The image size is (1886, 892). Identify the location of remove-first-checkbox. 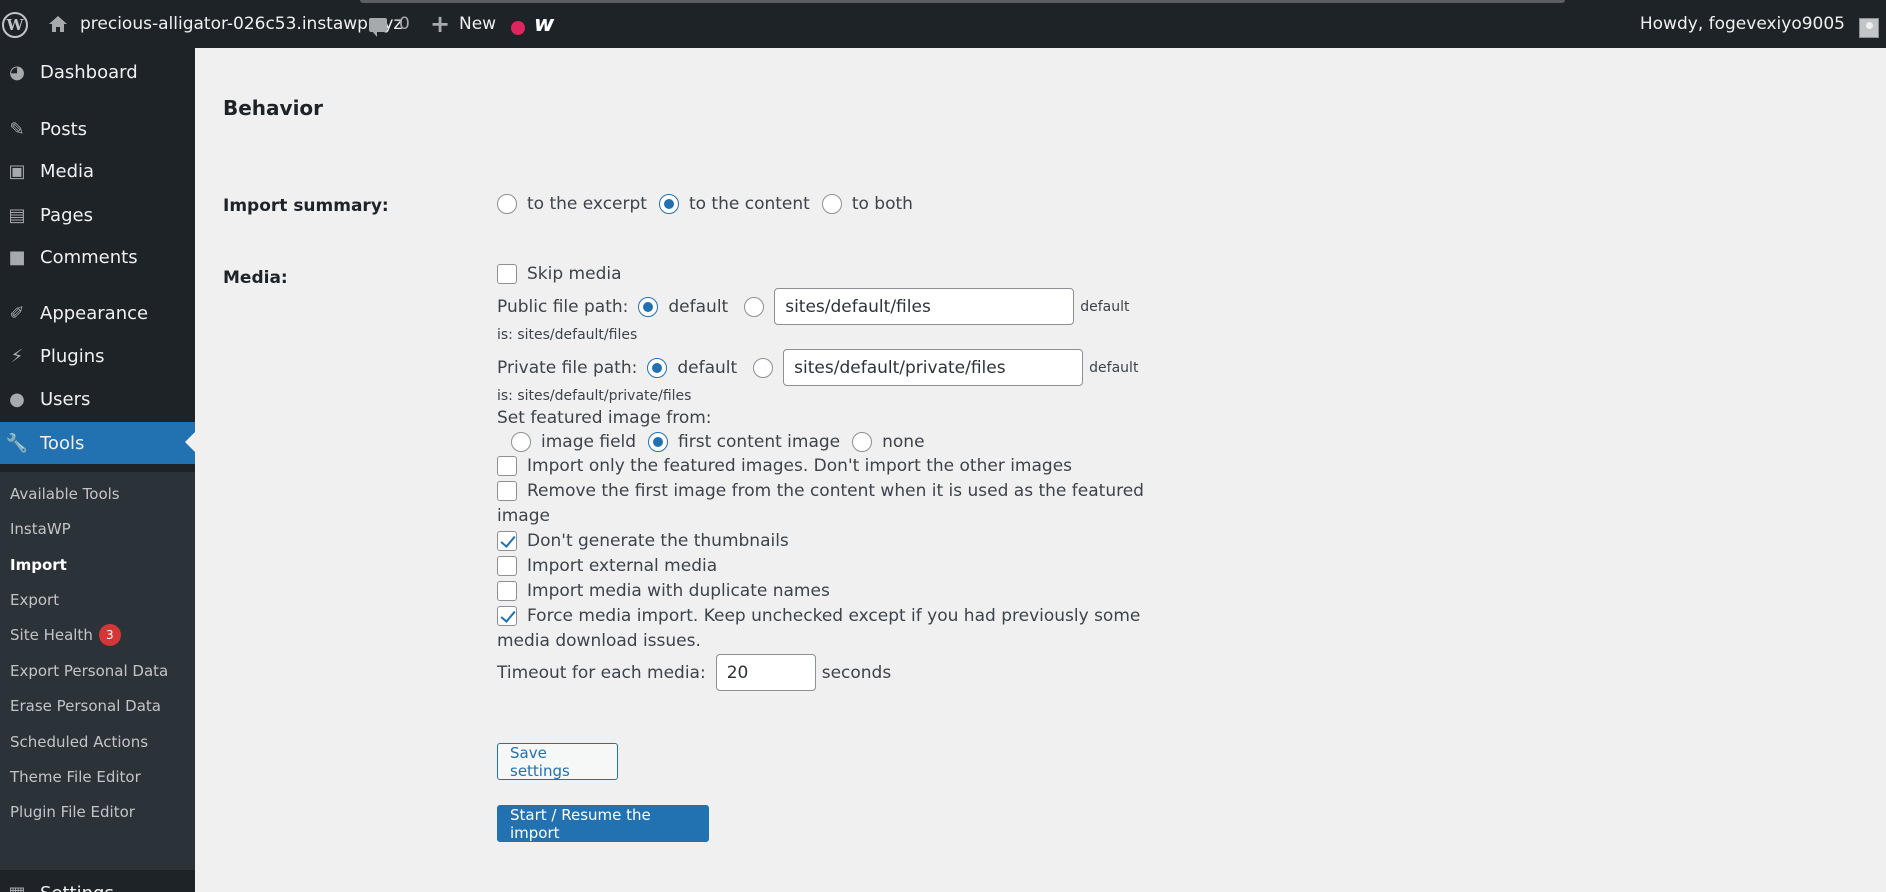
(507, 491).